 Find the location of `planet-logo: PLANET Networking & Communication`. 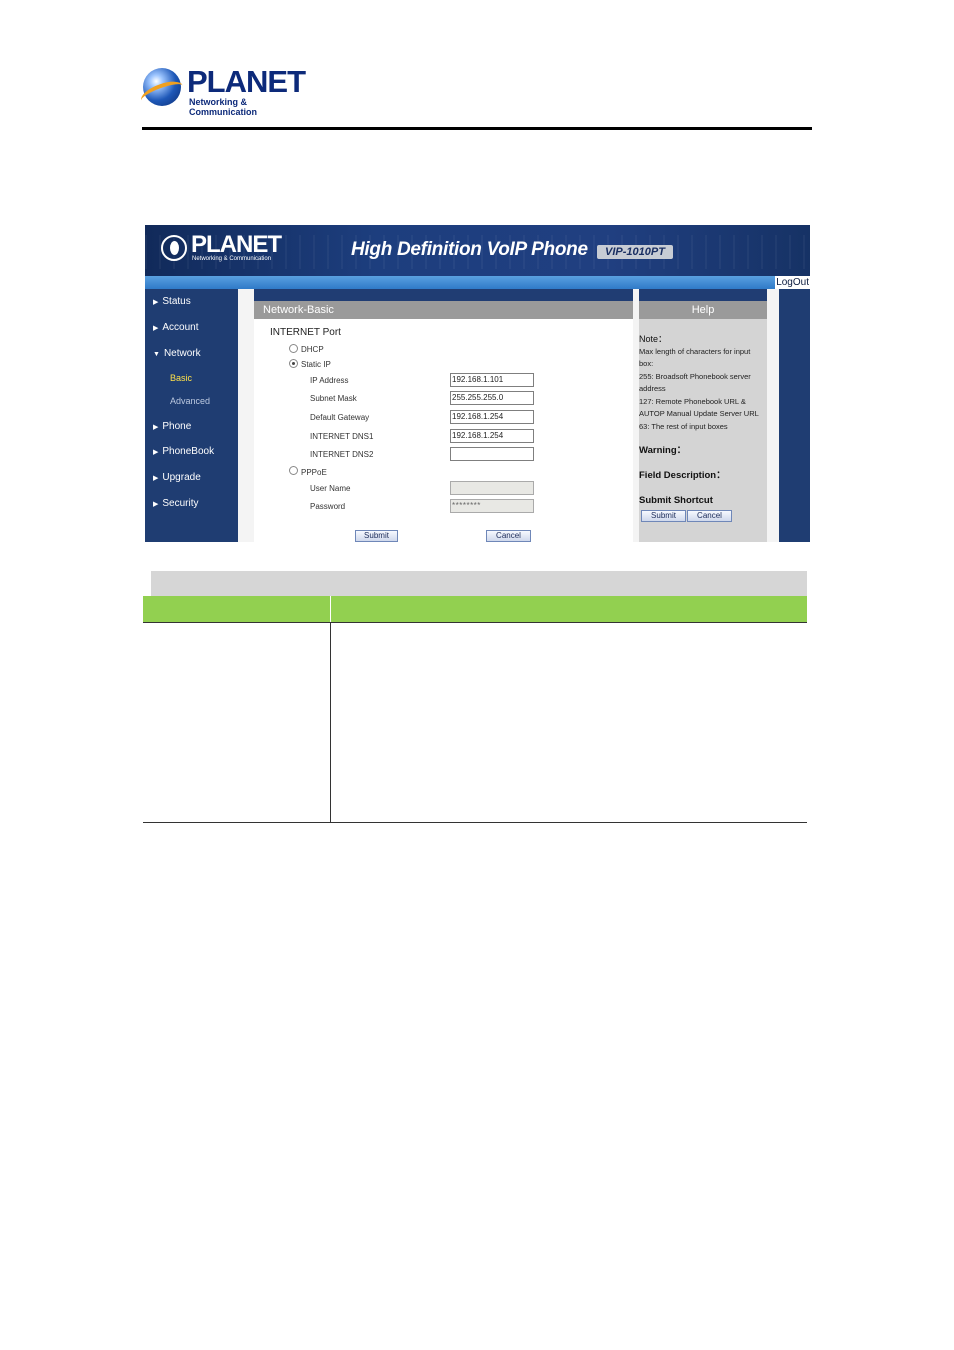

planet-logo: PLANET Networking & Communication is located at coordinates (222, 90).